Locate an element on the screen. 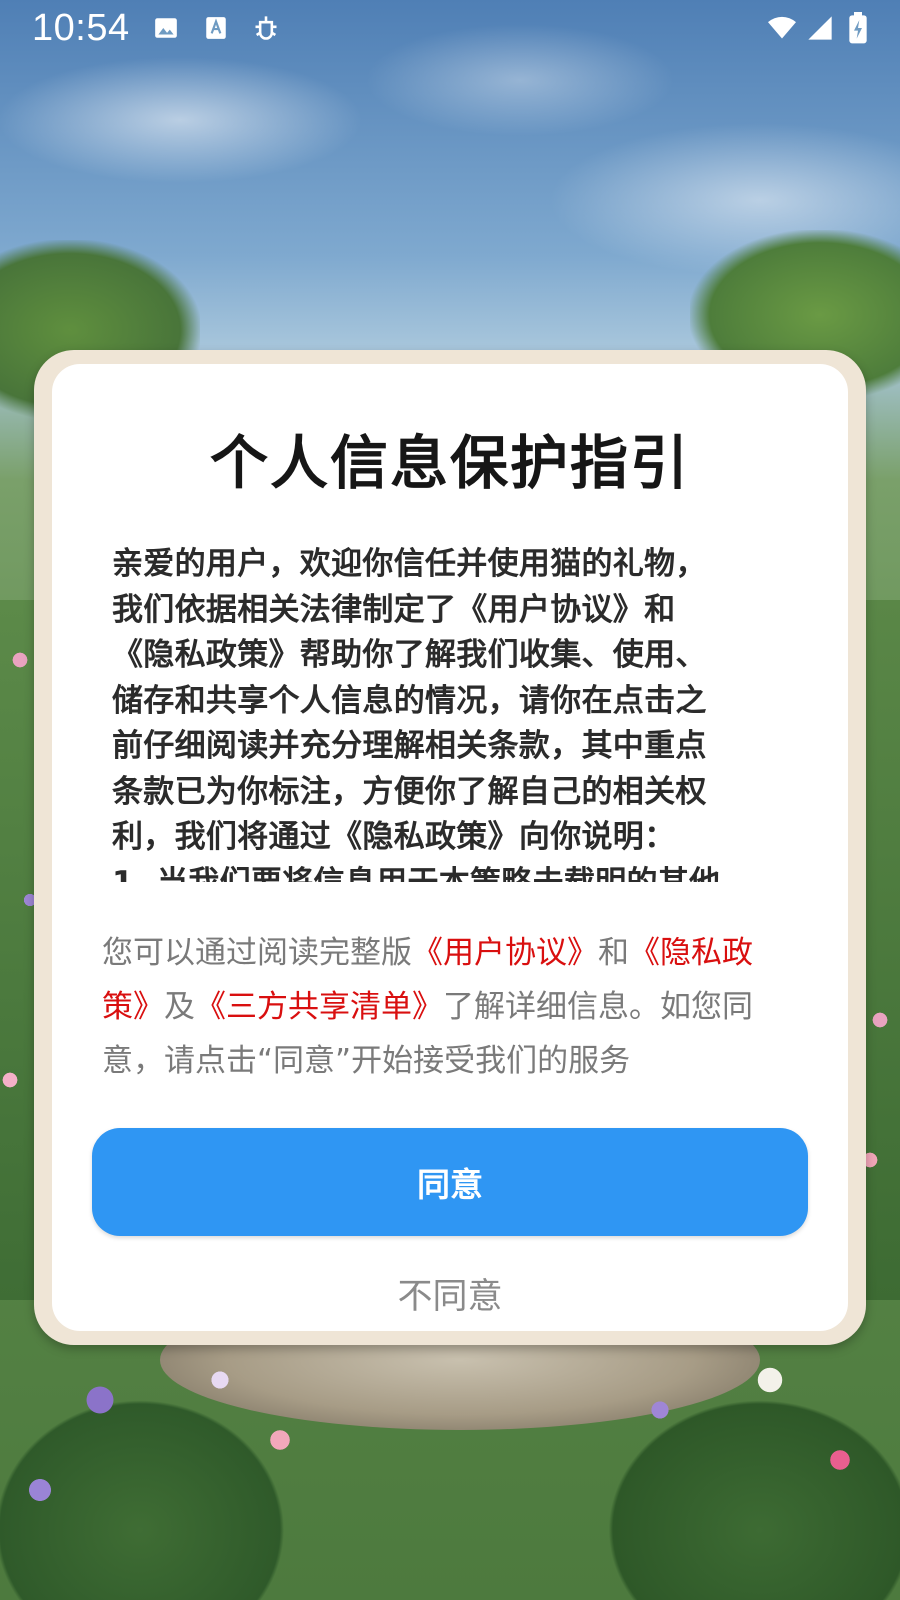  status-time: 10:54 is located at coordinates (81, 27).